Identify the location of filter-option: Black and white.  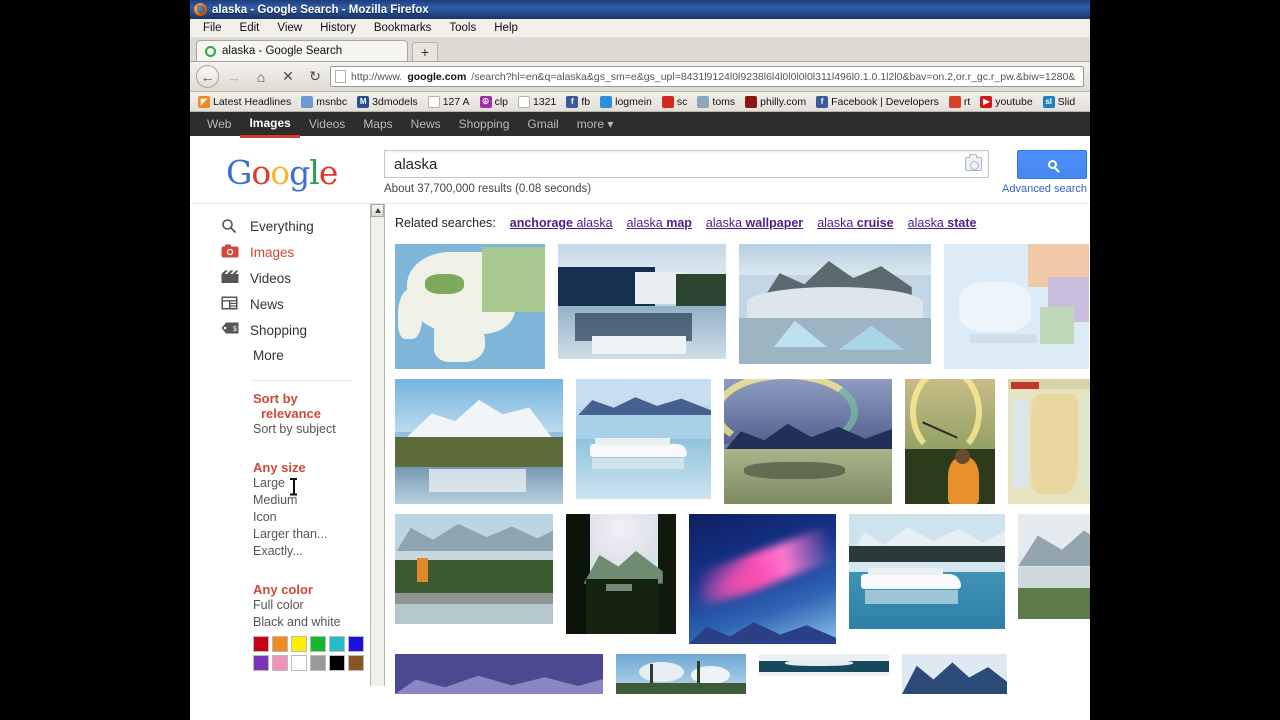
(314, 622).